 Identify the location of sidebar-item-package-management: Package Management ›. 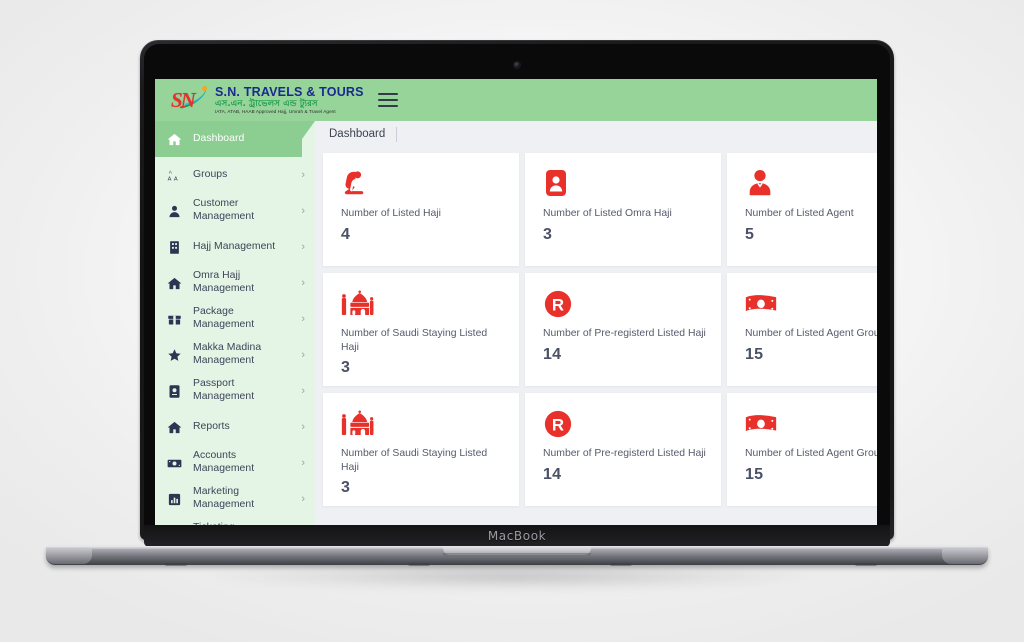
(235, 319).